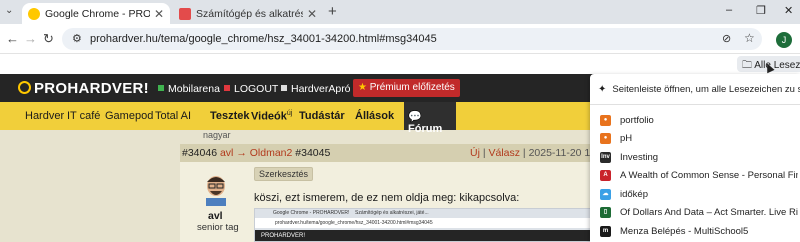 This screenshot has width=800, height=242. Describe the element at coordinates (9, 10) in the screenshot. I see `tab-search-icon: ⌄` at that location.